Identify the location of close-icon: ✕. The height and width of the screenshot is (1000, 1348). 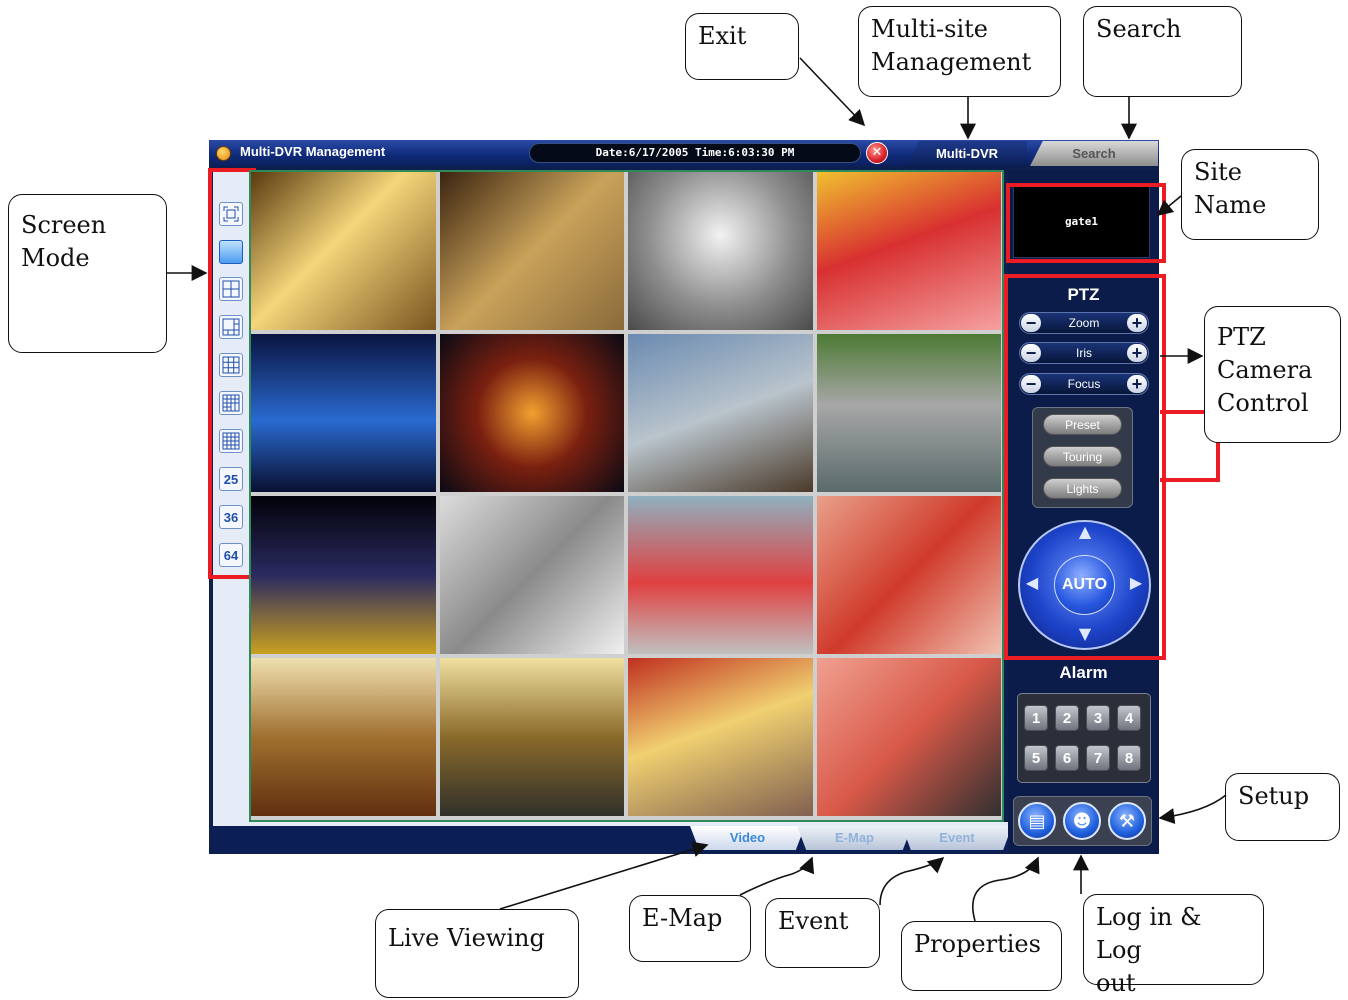
(877, 152).